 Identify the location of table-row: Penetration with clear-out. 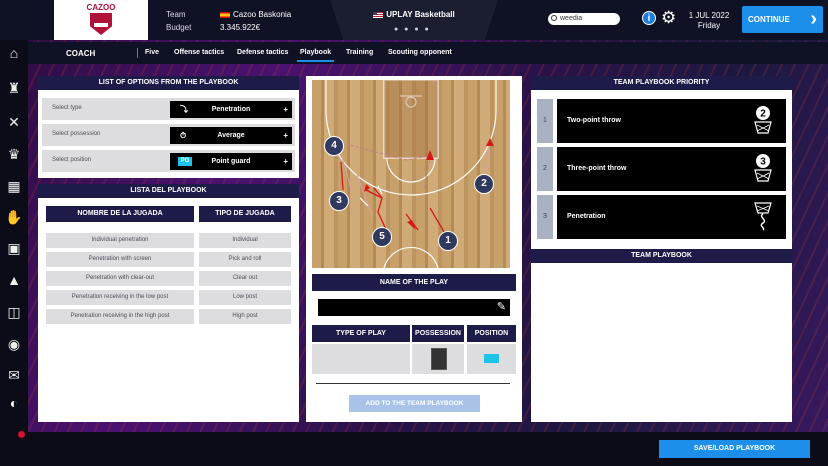
(120, 278).